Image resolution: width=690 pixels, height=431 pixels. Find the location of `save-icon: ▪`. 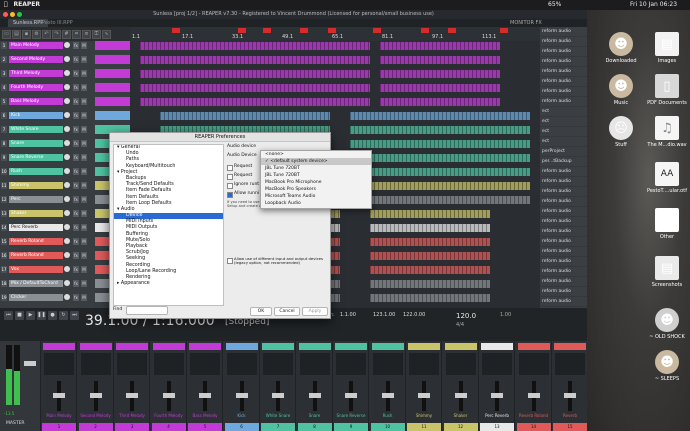

save-icon: ▪ is located at coordinates (26, 34).